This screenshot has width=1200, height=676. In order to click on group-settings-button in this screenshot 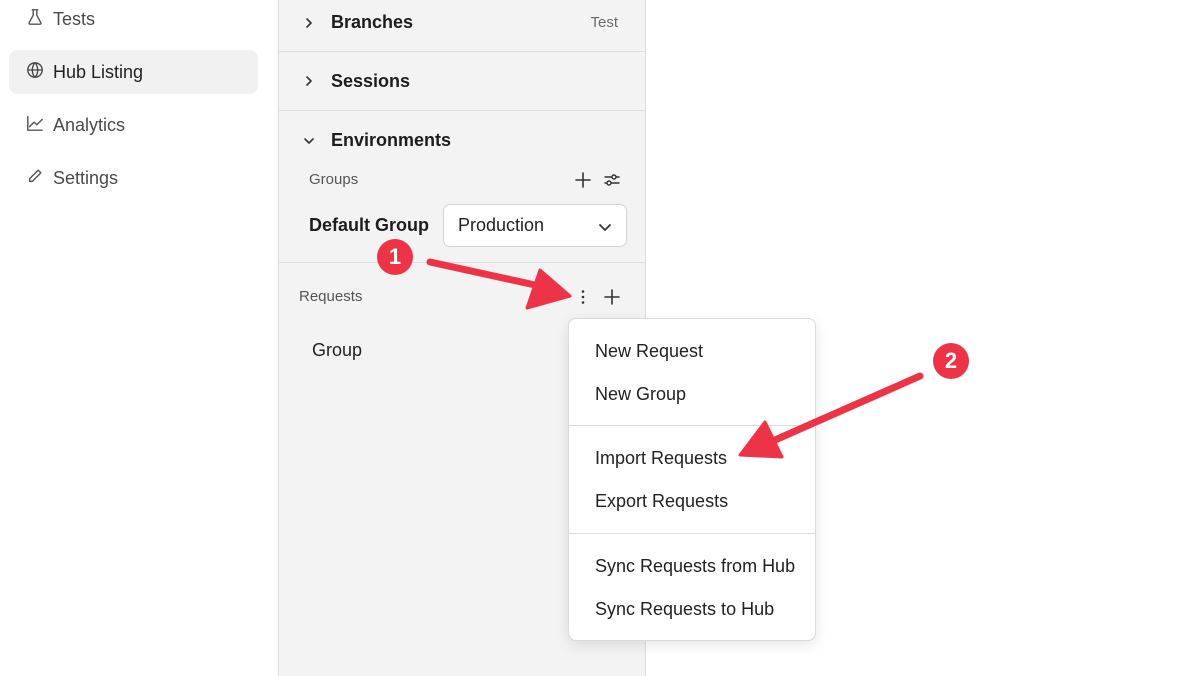, I will do `click(612, 180)`.